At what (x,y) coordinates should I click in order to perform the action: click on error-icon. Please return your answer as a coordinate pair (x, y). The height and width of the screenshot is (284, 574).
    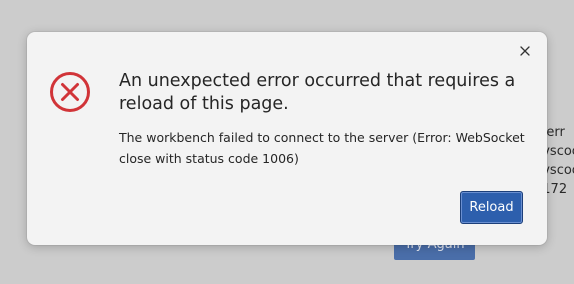
    Looking at the image, I should click on (70, 92).